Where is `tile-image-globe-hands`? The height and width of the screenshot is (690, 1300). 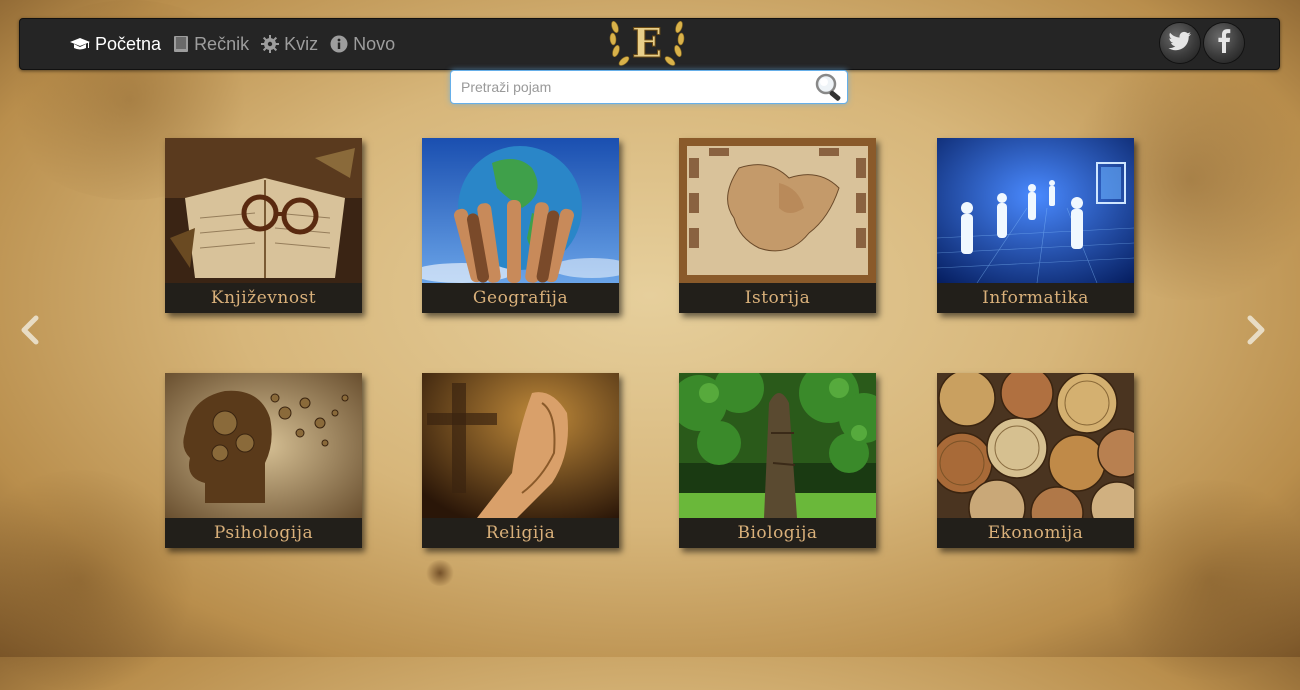 tile-image-globe-hands is located at coordinates (520, 210).